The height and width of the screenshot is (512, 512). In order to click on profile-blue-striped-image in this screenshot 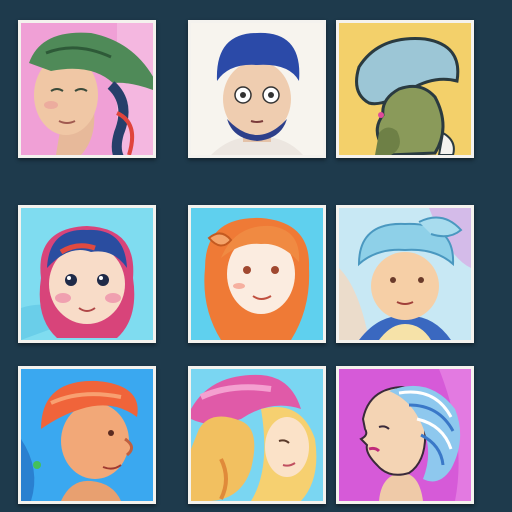, I will do `click(405, 435)`.